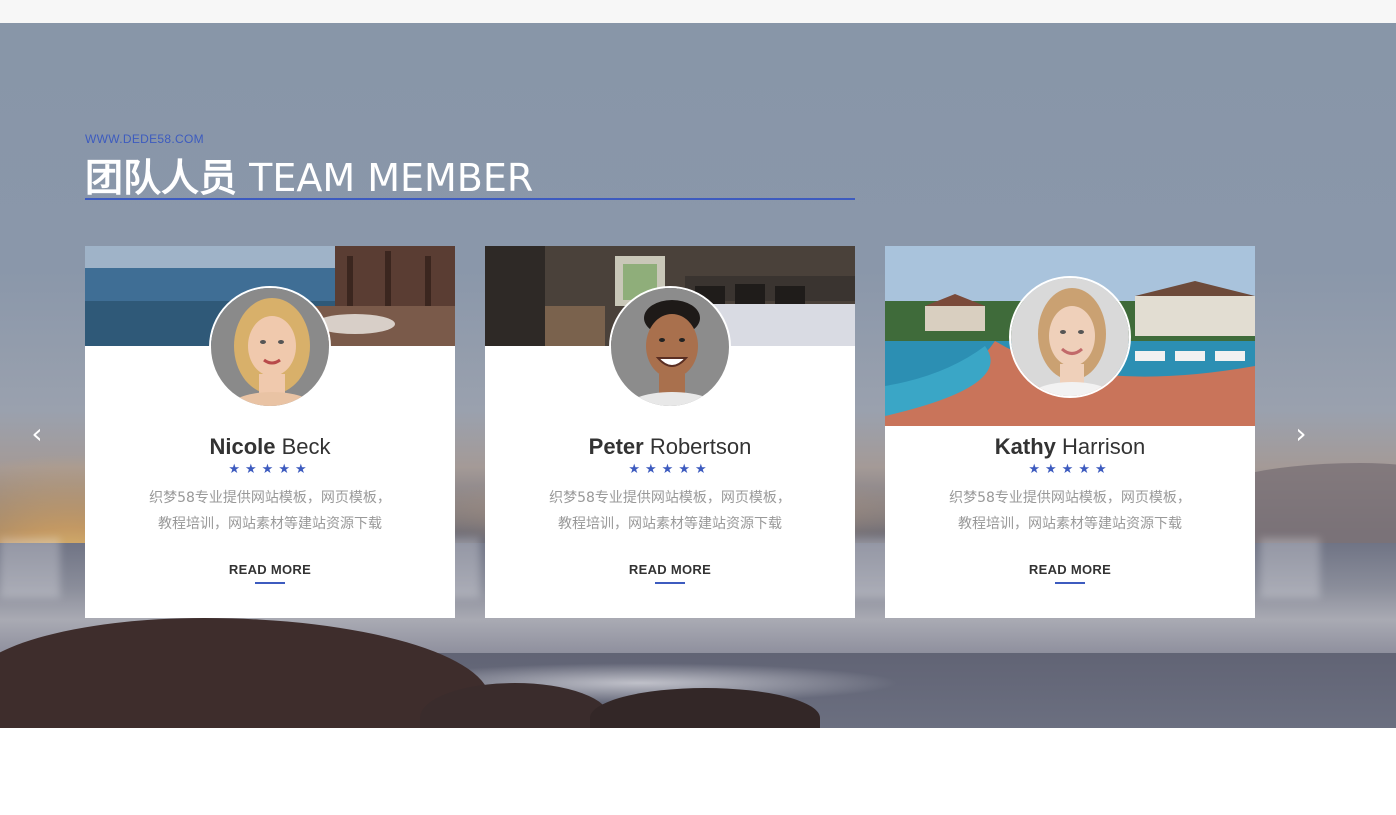 The image size is (1396, 815). What do you see at coordinates (1025, 446) in the screenshot?
I see `member-first-name: Kathy` at bounding box center [1025, 446].